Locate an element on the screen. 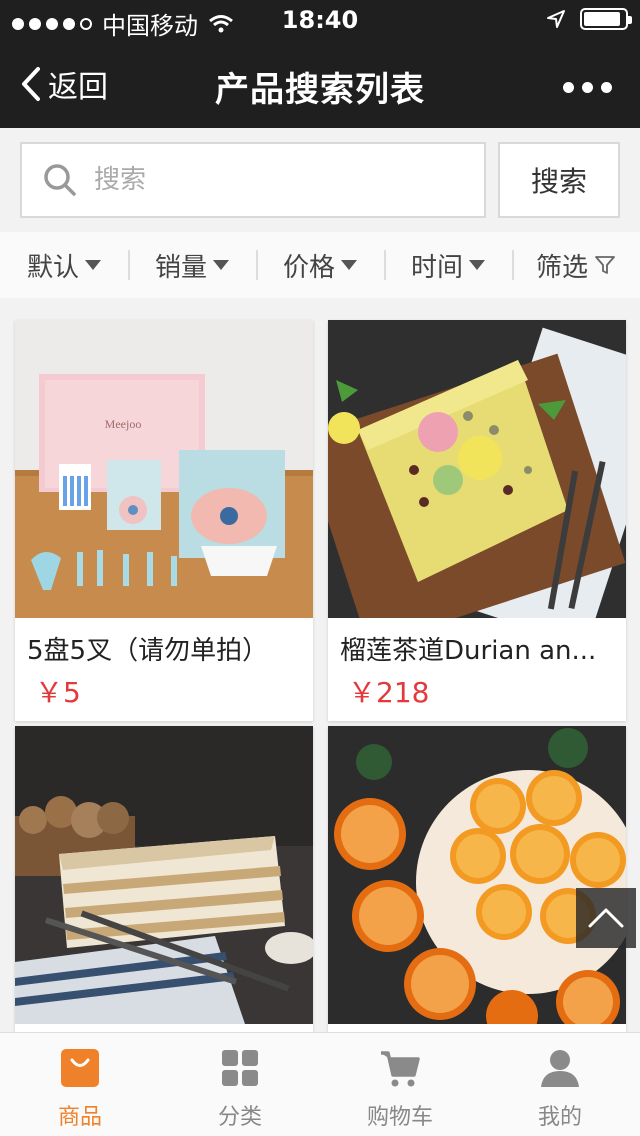  status-time: 18:40 is located at coordinates (320, 20).